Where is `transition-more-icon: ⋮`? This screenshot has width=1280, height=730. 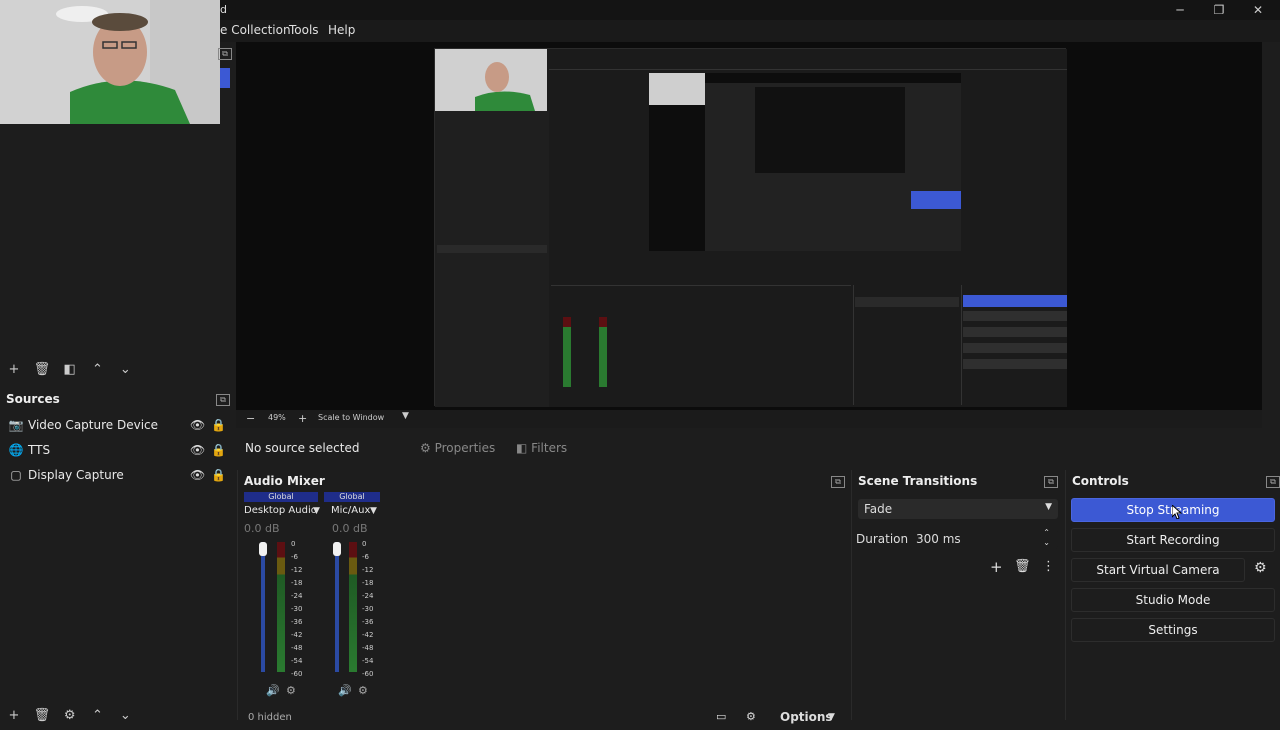 transition-more-icon: ⋮ is located at coordinates (1048, 566).